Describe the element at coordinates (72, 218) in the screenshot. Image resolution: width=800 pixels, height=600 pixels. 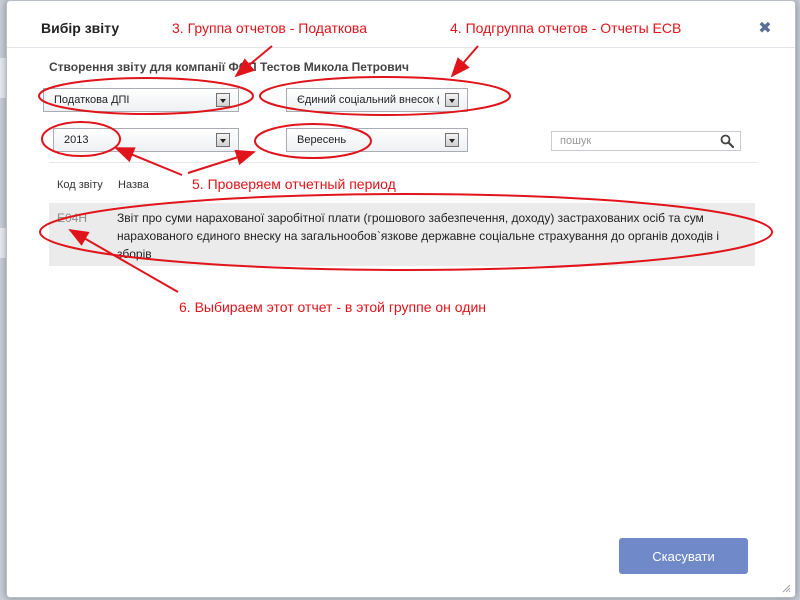
I see `report-code: E04H` at that location.